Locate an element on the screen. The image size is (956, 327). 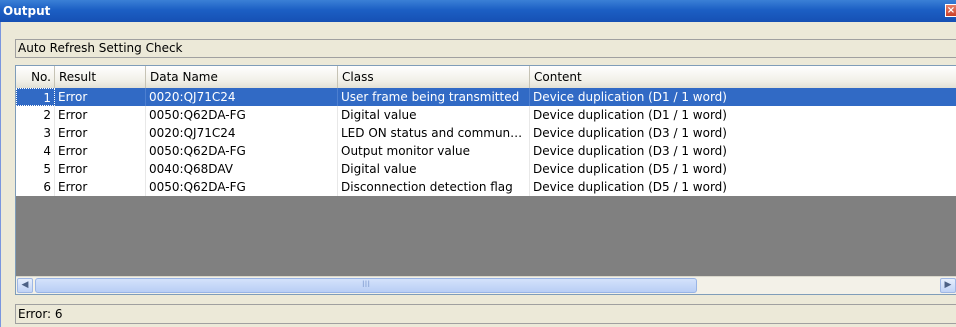
cell-no: 4 is located at coordinates (35, 151).